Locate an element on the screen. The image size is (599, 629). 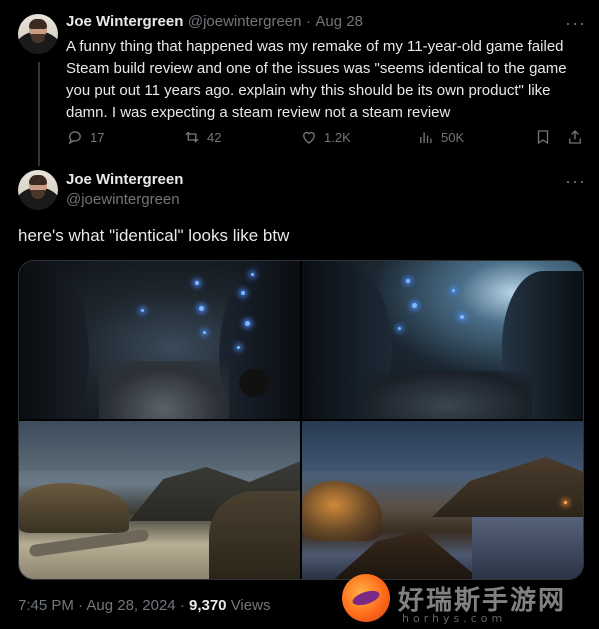
bookmark-button is located at coordinates (543, 137).